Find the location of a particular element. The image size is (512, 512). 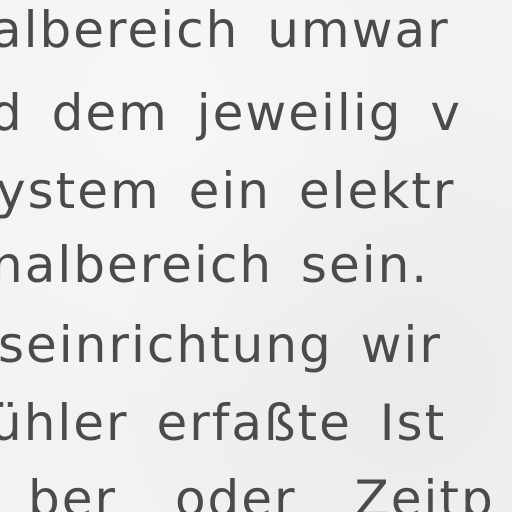

text-line-1: albereich umwar is located at coordinates (225, 30).